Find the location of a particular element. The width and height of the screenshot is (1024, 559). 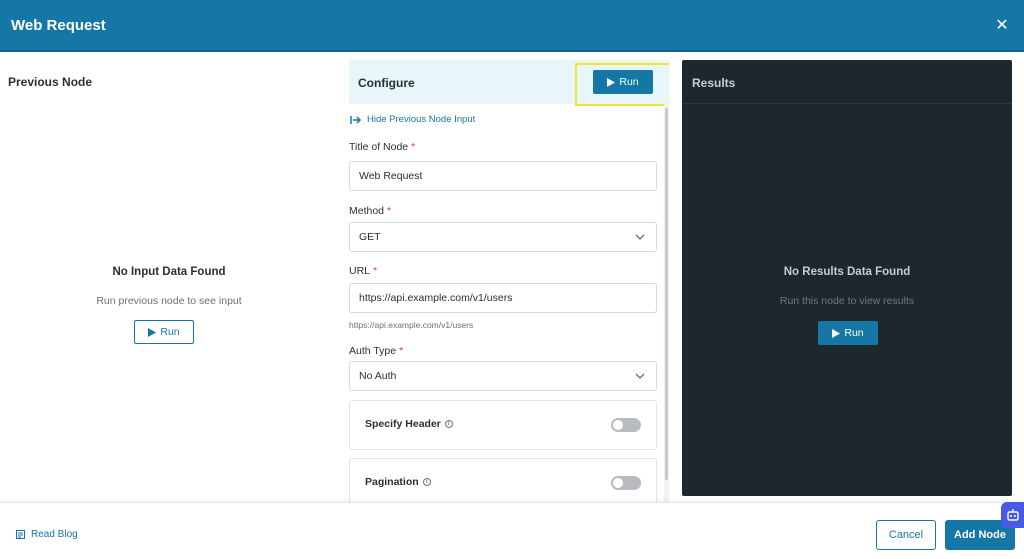

run-results-label: Run is located at coordinates (854, 333).